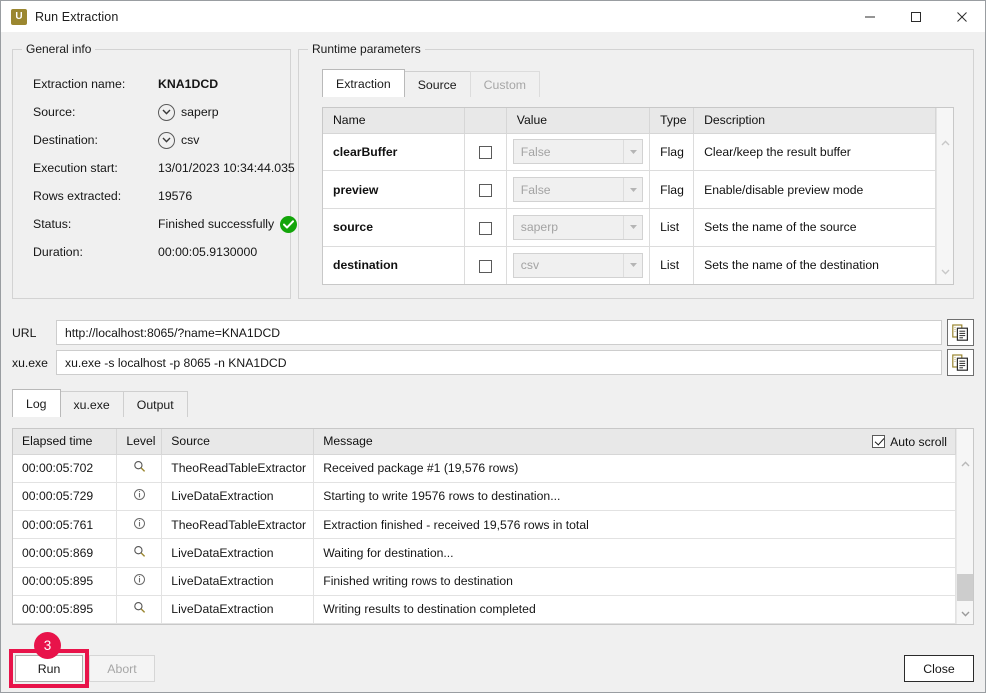 This screenshot has height=693, width=986. I want to click on value-destination-wrap: csv, so click(178, 140).